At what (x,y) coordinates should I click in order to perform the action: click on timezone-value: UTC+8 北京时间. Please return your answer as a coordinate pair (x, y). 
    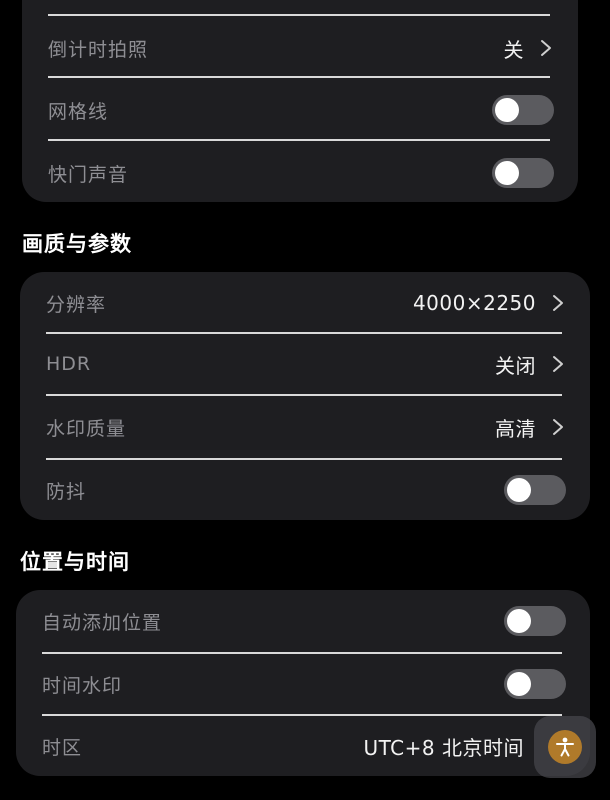
    Looking at the image, I should click on (443, 747).